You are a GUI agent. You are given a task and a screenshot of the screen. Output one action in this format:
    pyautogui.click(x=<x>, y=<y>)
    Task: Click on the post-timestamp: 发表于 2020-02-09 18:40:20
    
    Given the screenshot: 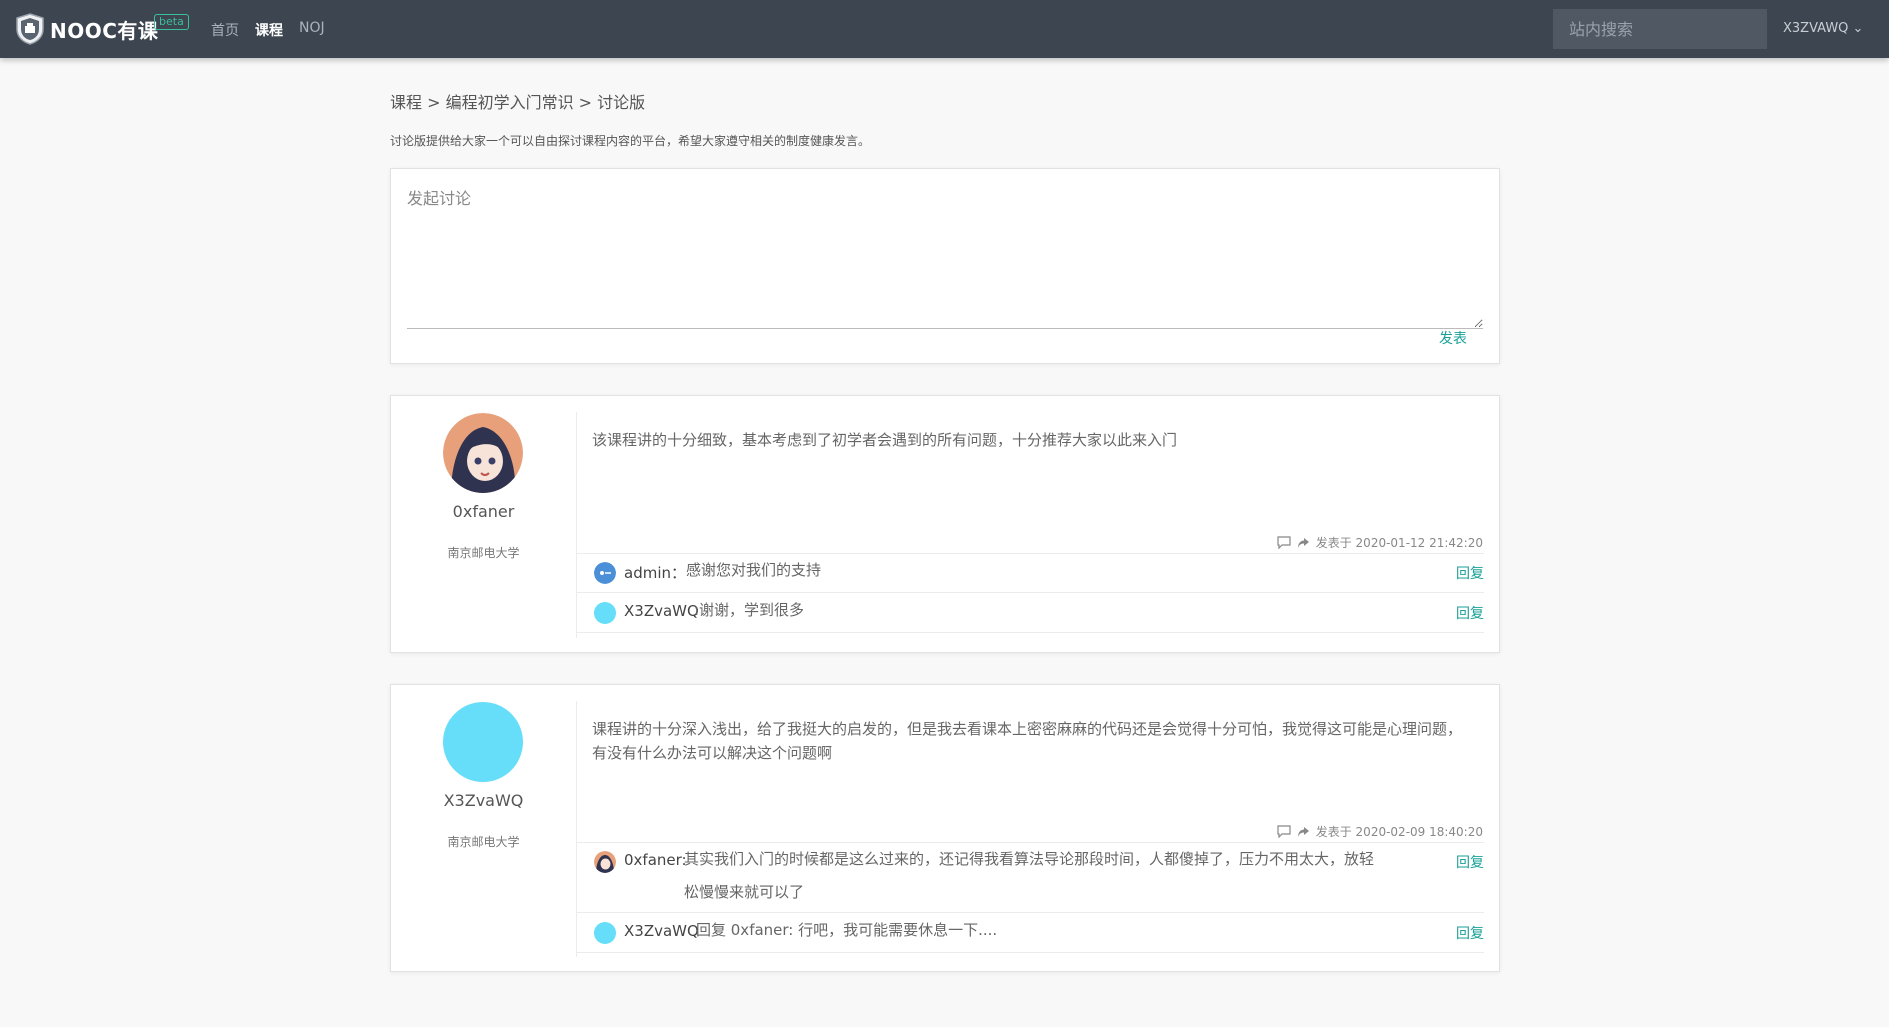 What is the action you would take?
    pyautogui.click(x=1399, y=832)
    